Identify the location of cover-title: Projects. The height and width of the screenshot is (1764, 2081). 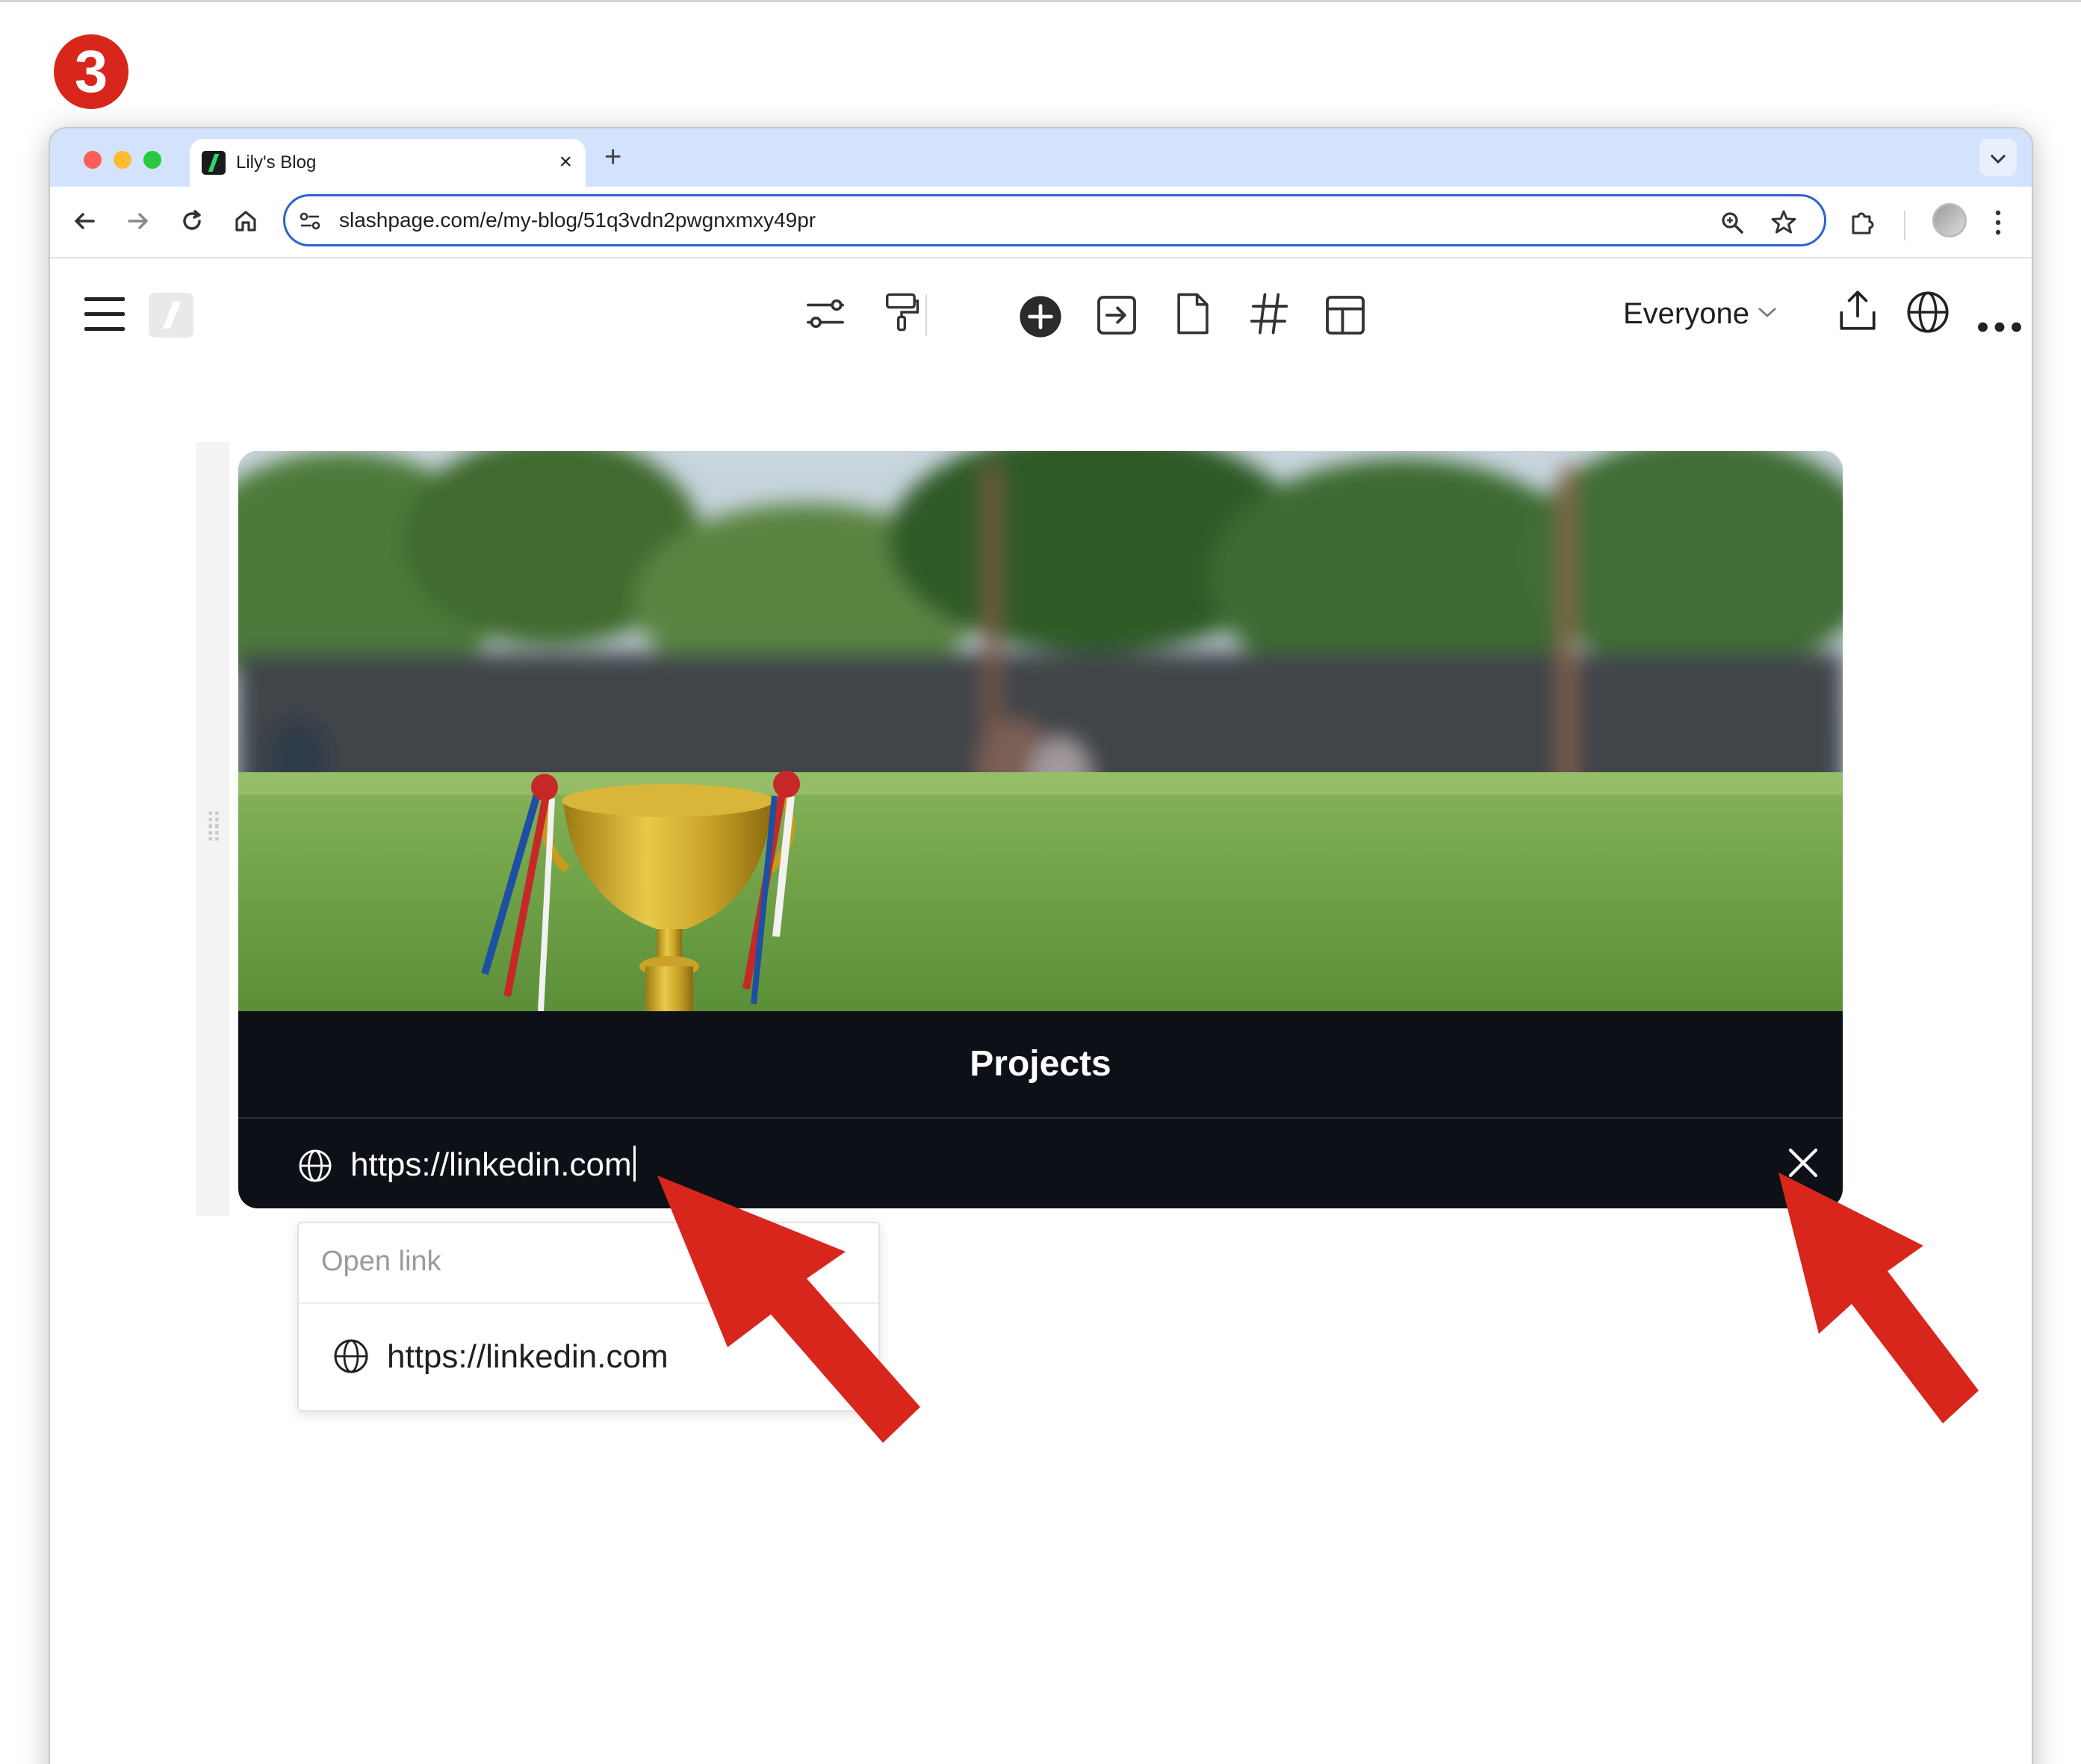
(1040, 1064).